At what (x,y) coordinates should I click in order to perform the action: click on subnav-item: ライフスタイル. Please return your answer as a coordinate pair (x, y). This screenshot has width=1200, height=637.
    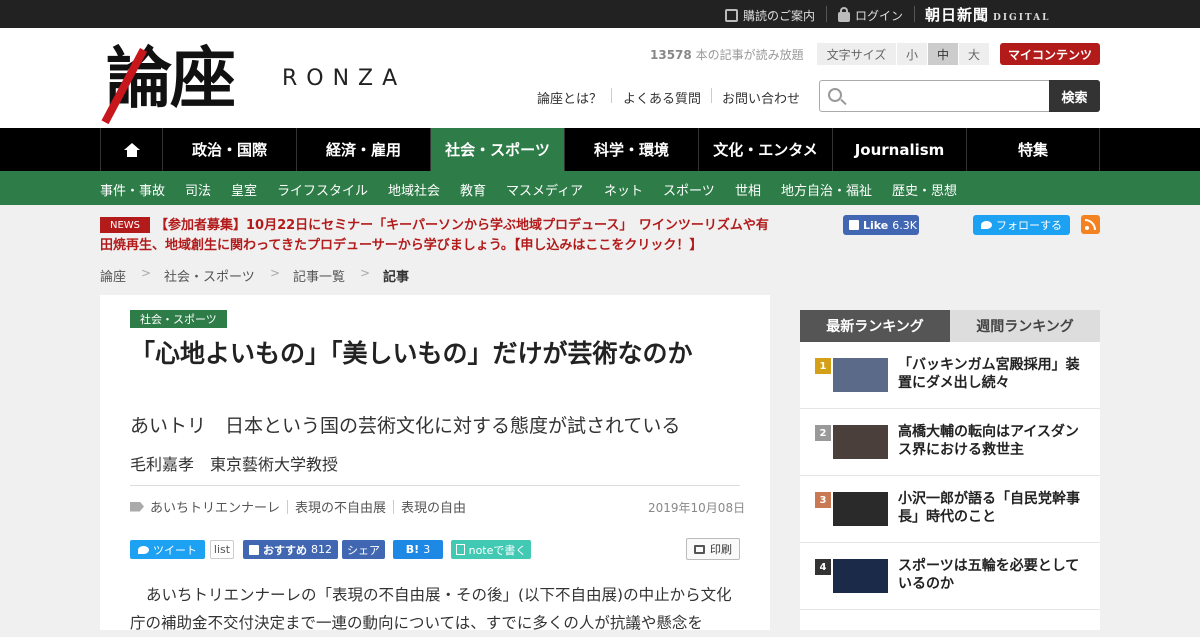
    Looking at the image, I should click on (322, 189).